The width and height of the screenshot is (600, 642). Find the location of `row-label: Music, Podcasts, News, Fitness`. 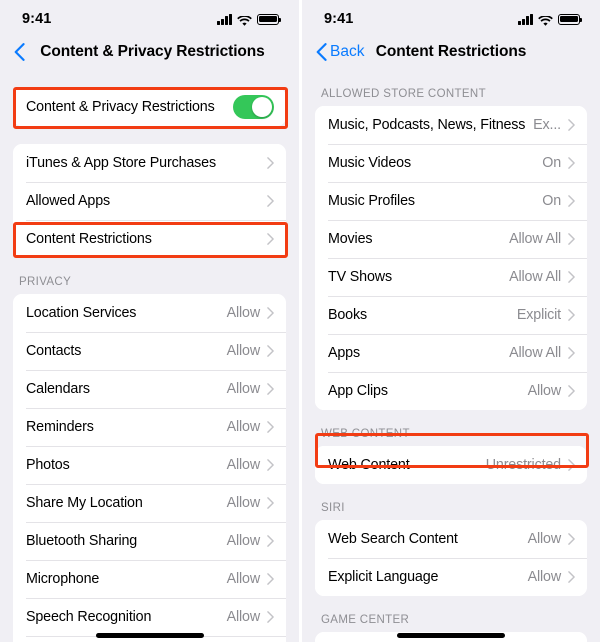

row-label: Music, Podcasts, News, Fitness is located at coordinates (427, 125).